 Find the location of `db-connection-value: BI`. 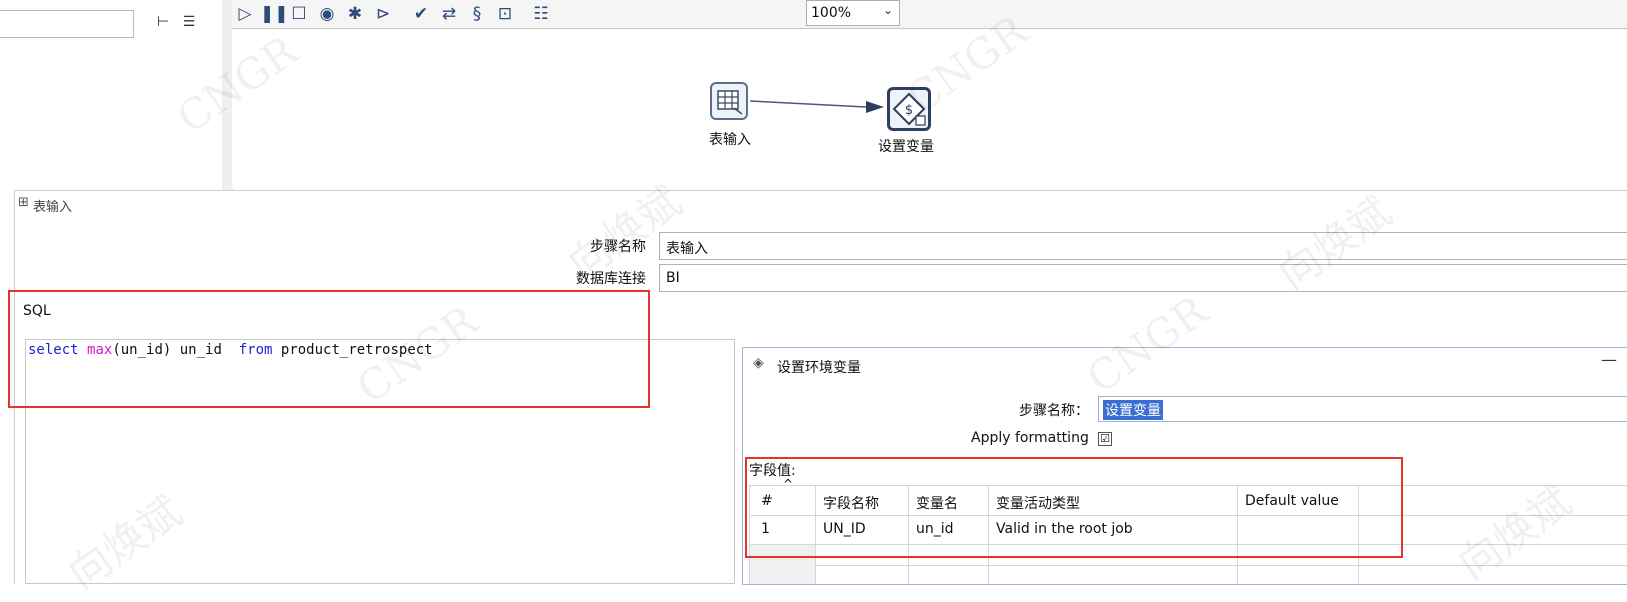

db-connection-value: BI is located at coordinates (673, 278).